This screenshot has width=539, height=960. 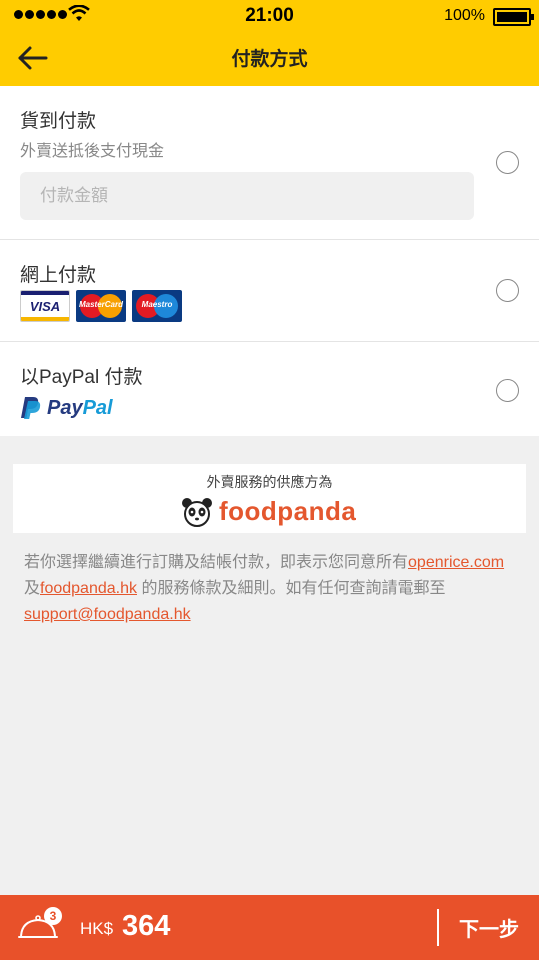 I want to click on mastercard-logo-text: MasterCard, so click(x=100, y=304).